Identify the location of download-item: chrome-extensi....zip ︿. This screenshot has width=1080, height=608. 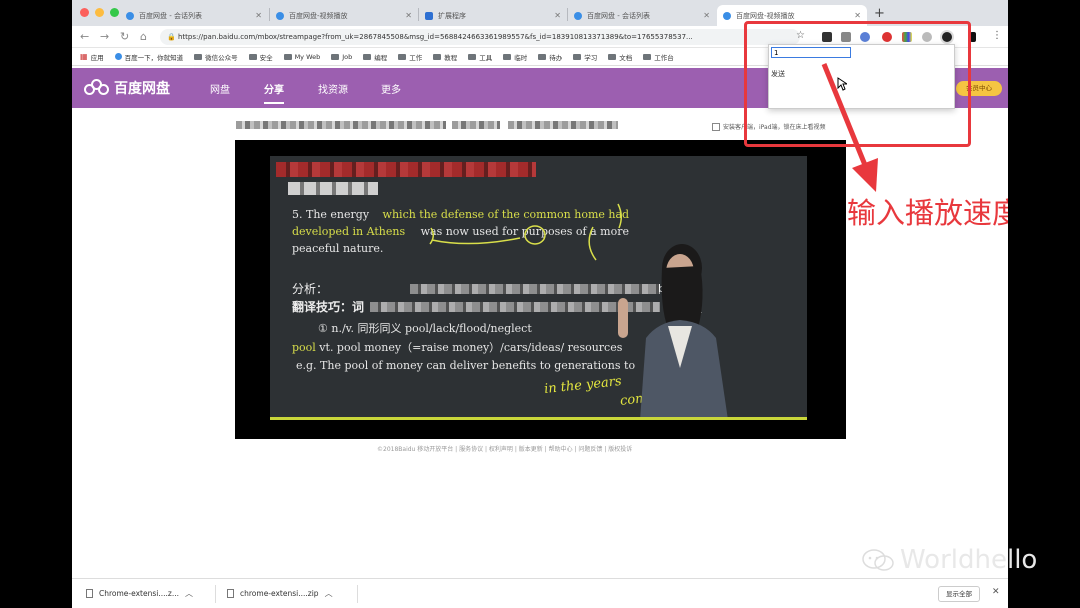
(280, 593).